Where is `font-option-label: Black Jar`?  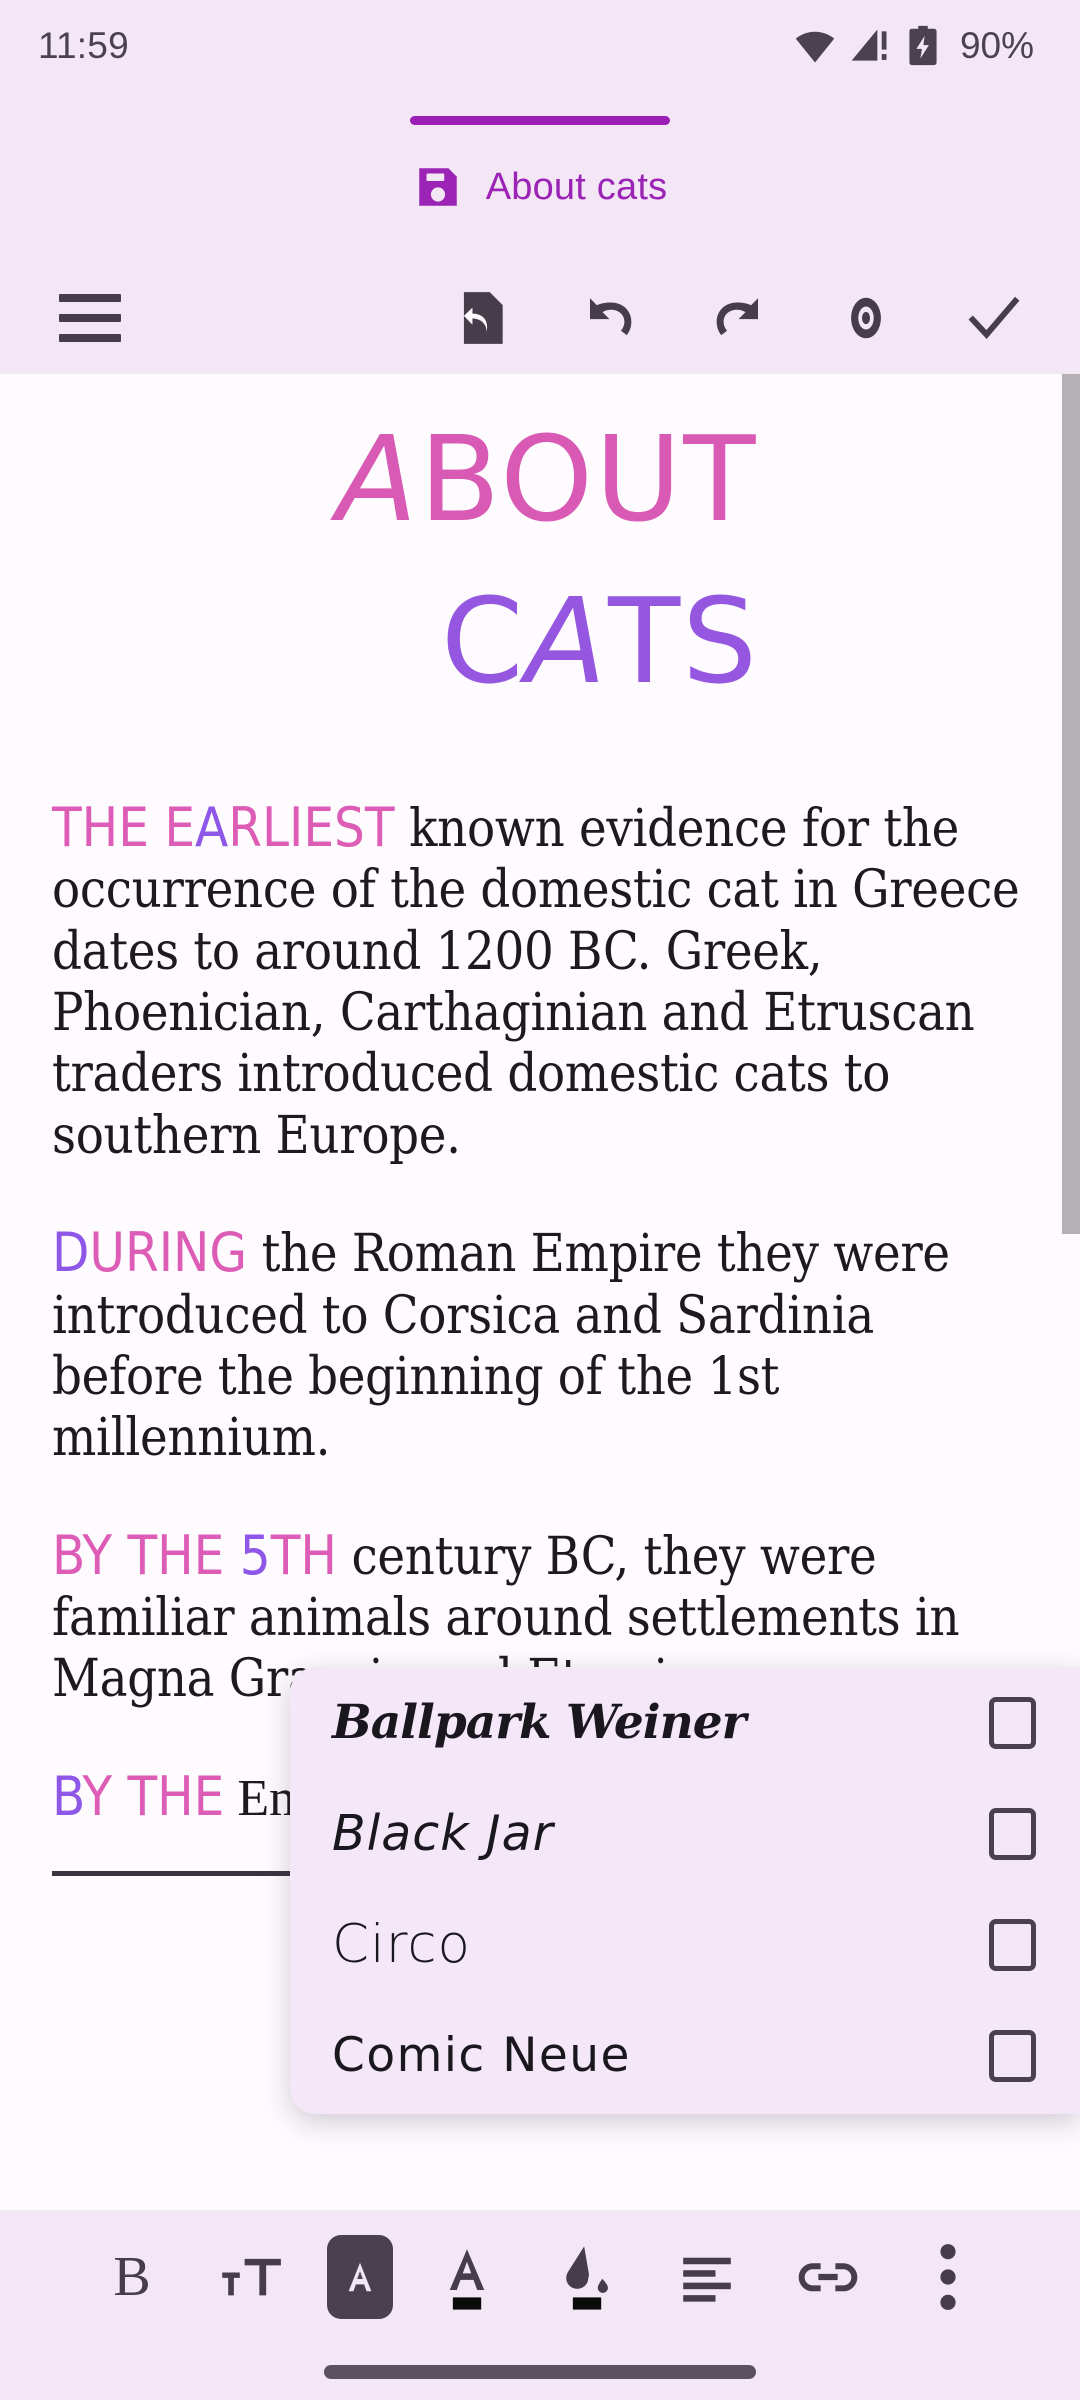 font-option-label: Black Jar is located at coordinates (443, 1833).